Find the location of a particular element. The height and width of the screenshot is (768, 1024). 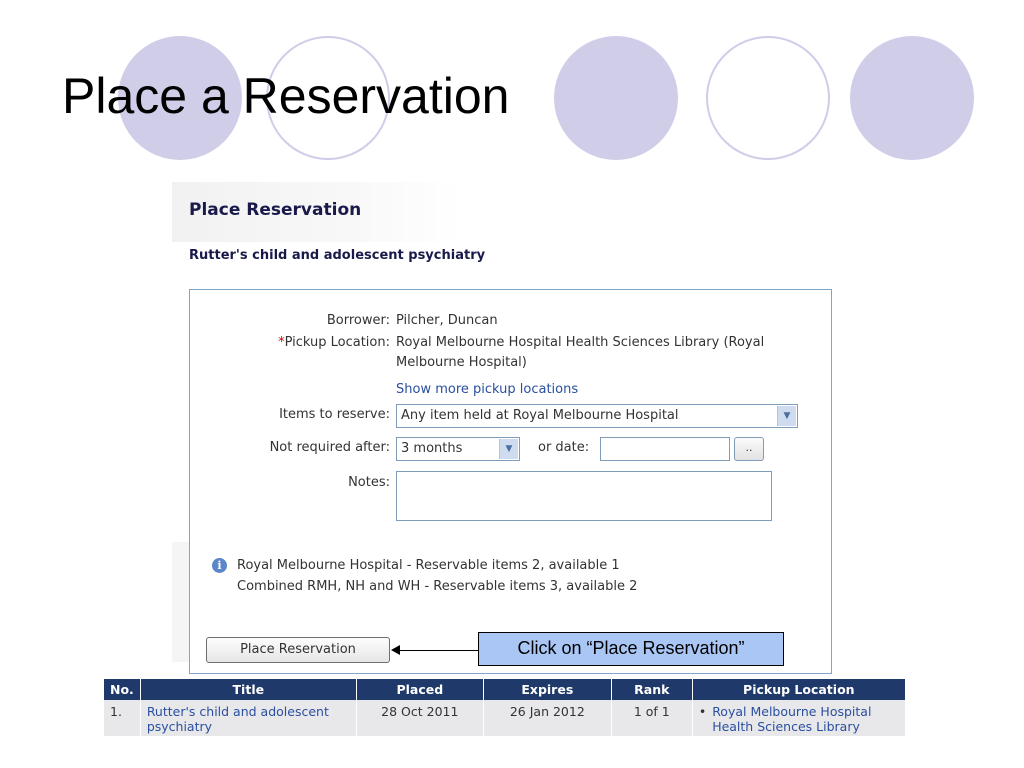

col-header-title: Title is located at coordinates (248, 689).